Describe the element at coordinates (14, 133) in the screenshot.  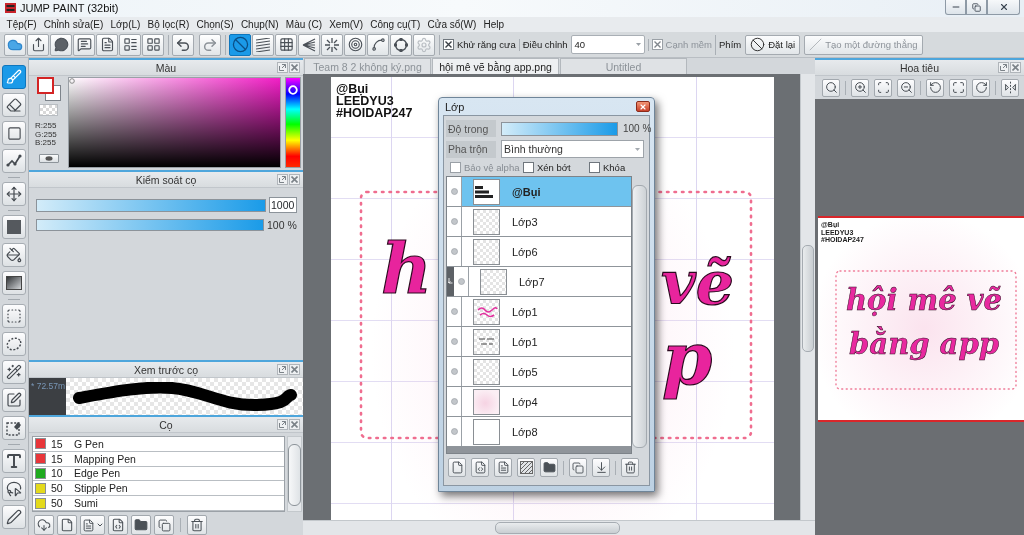
I see `rectangle-tool-button` at that location.